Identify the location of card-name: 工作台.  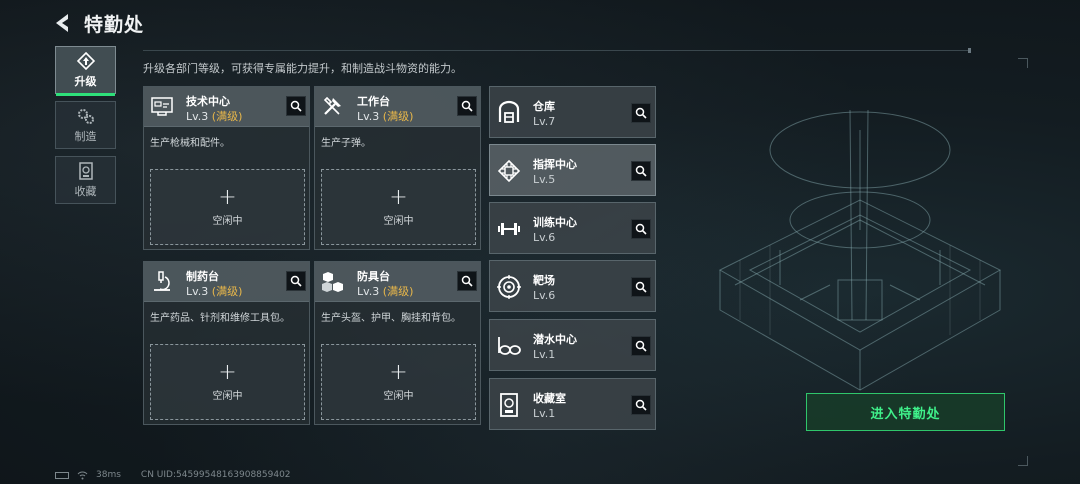
(373, 101).